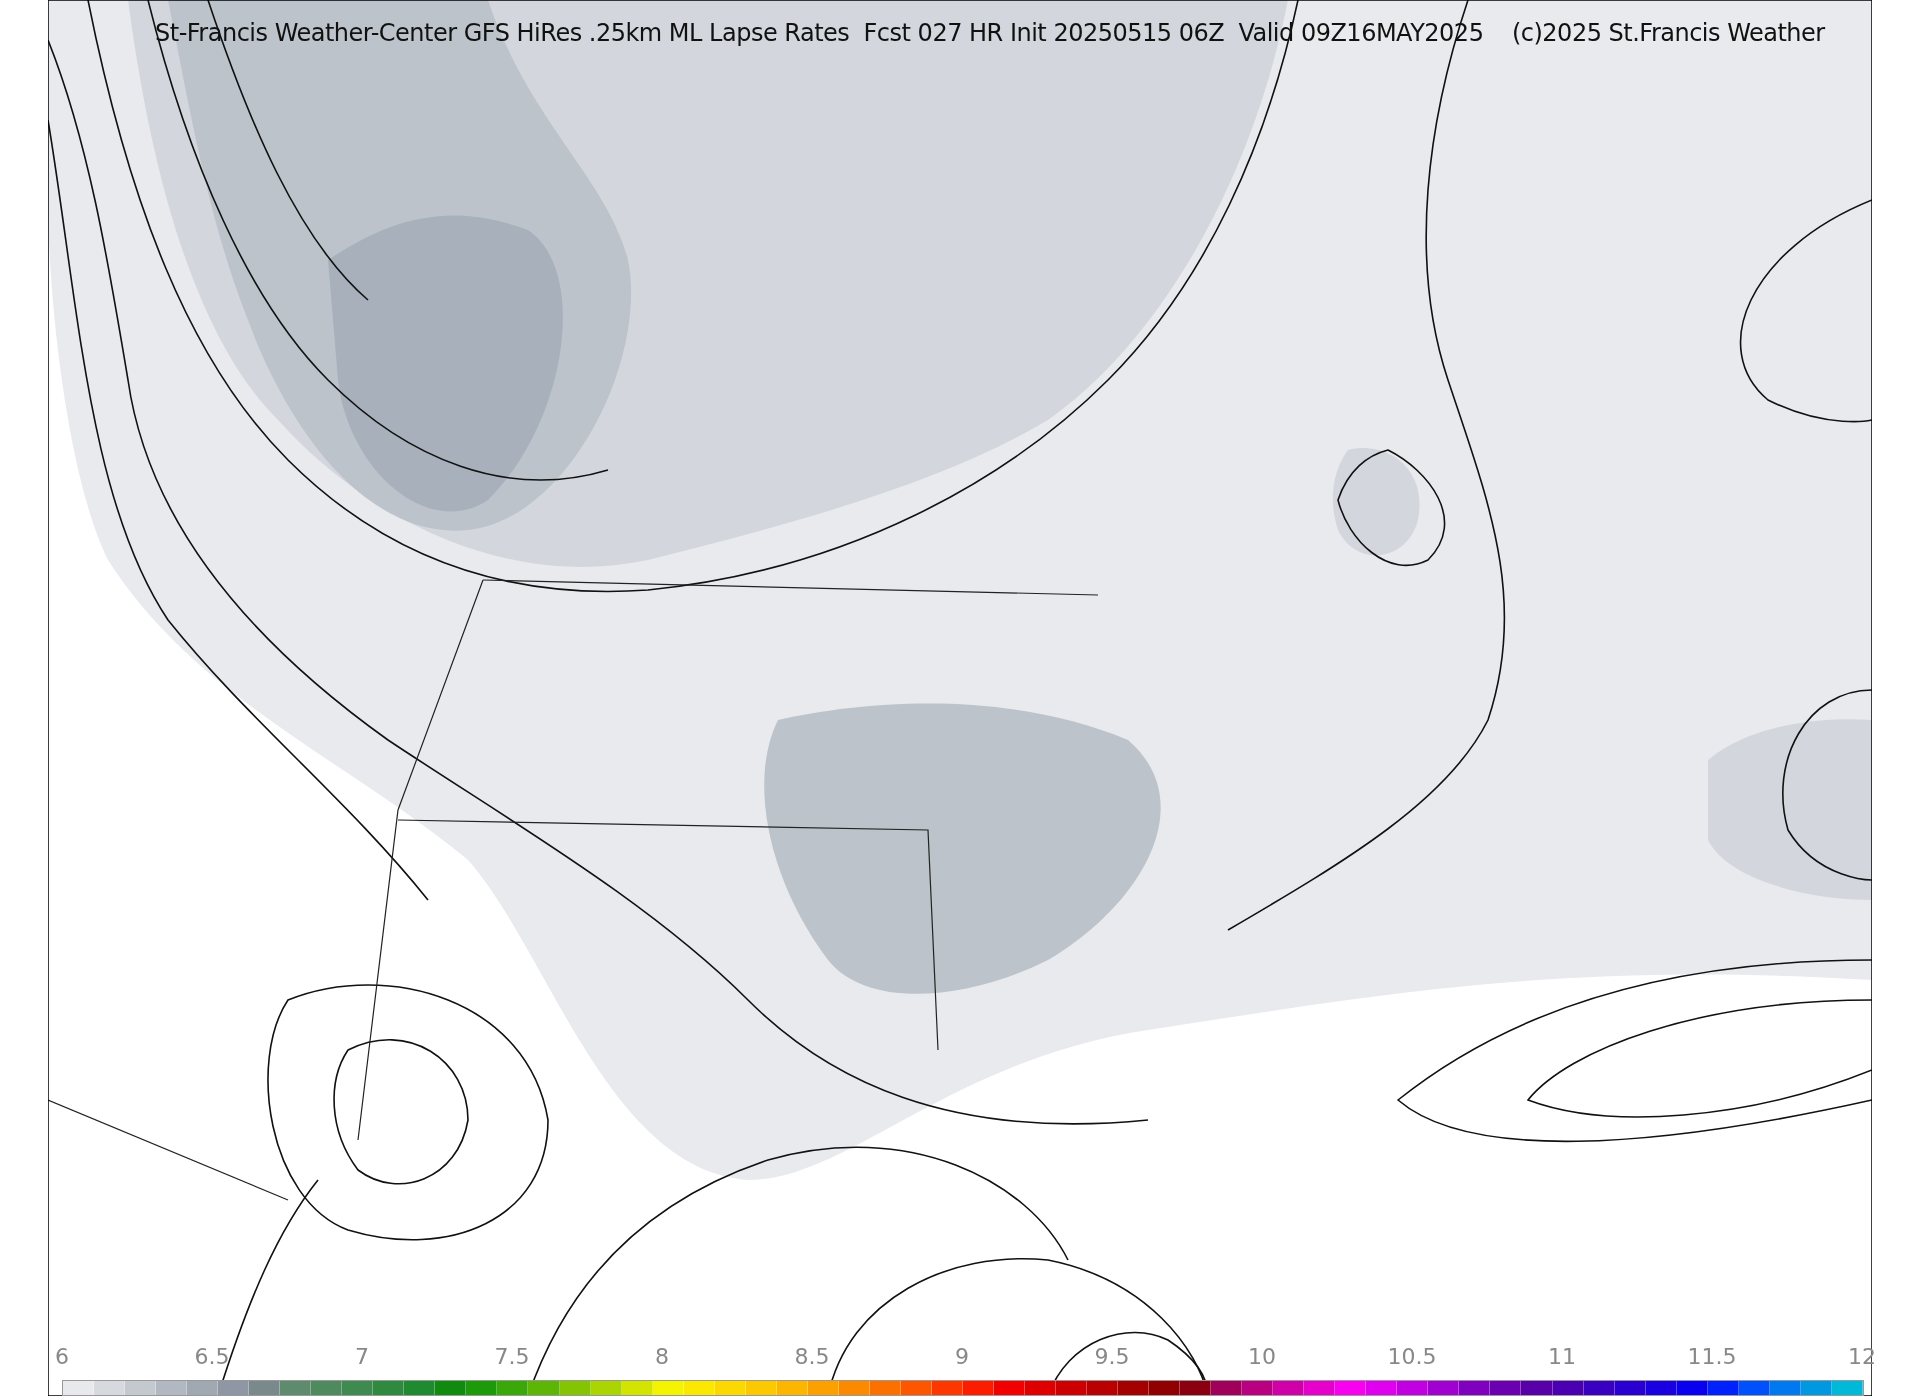  What do you see at coordinates (512, 1357) in the screenshot?
I see `colorbar-tick-label: 7.5` at bounding box center [512, 1357].